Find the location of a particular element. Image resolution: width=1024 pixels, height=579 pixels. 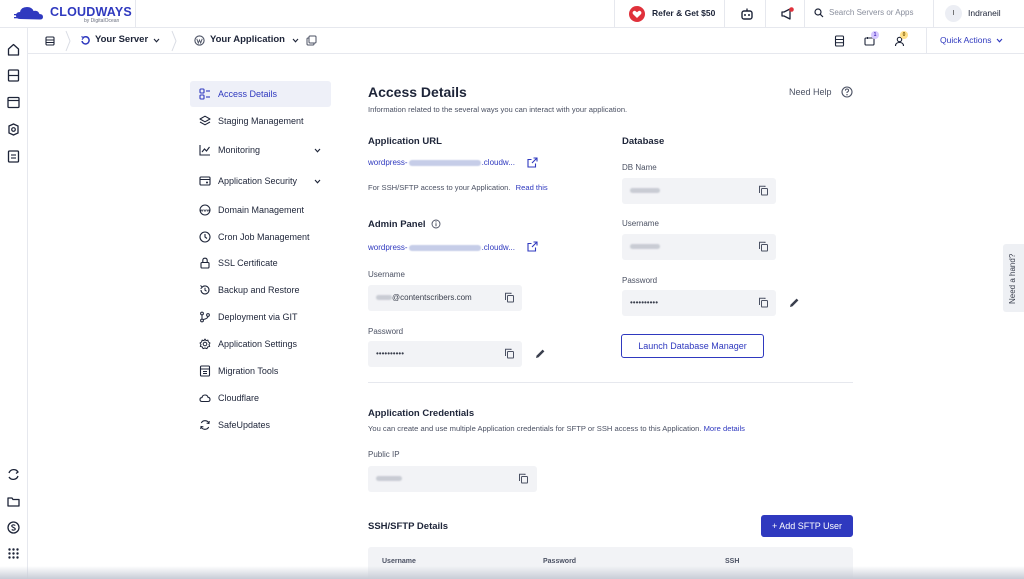

gear-icon is located at coordinates (205, 344).